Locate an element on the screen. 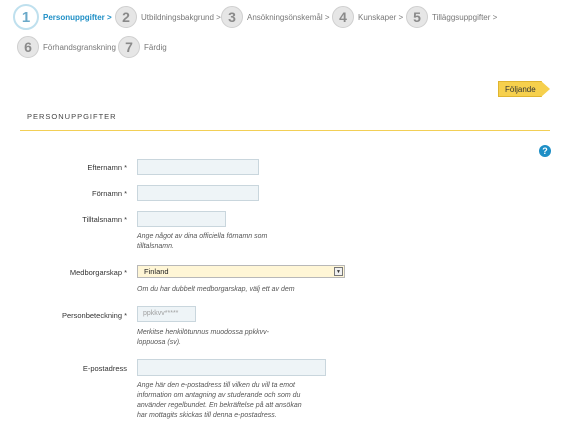  ssn-input: ppkkvv***** is located at coordinates (166, 314).